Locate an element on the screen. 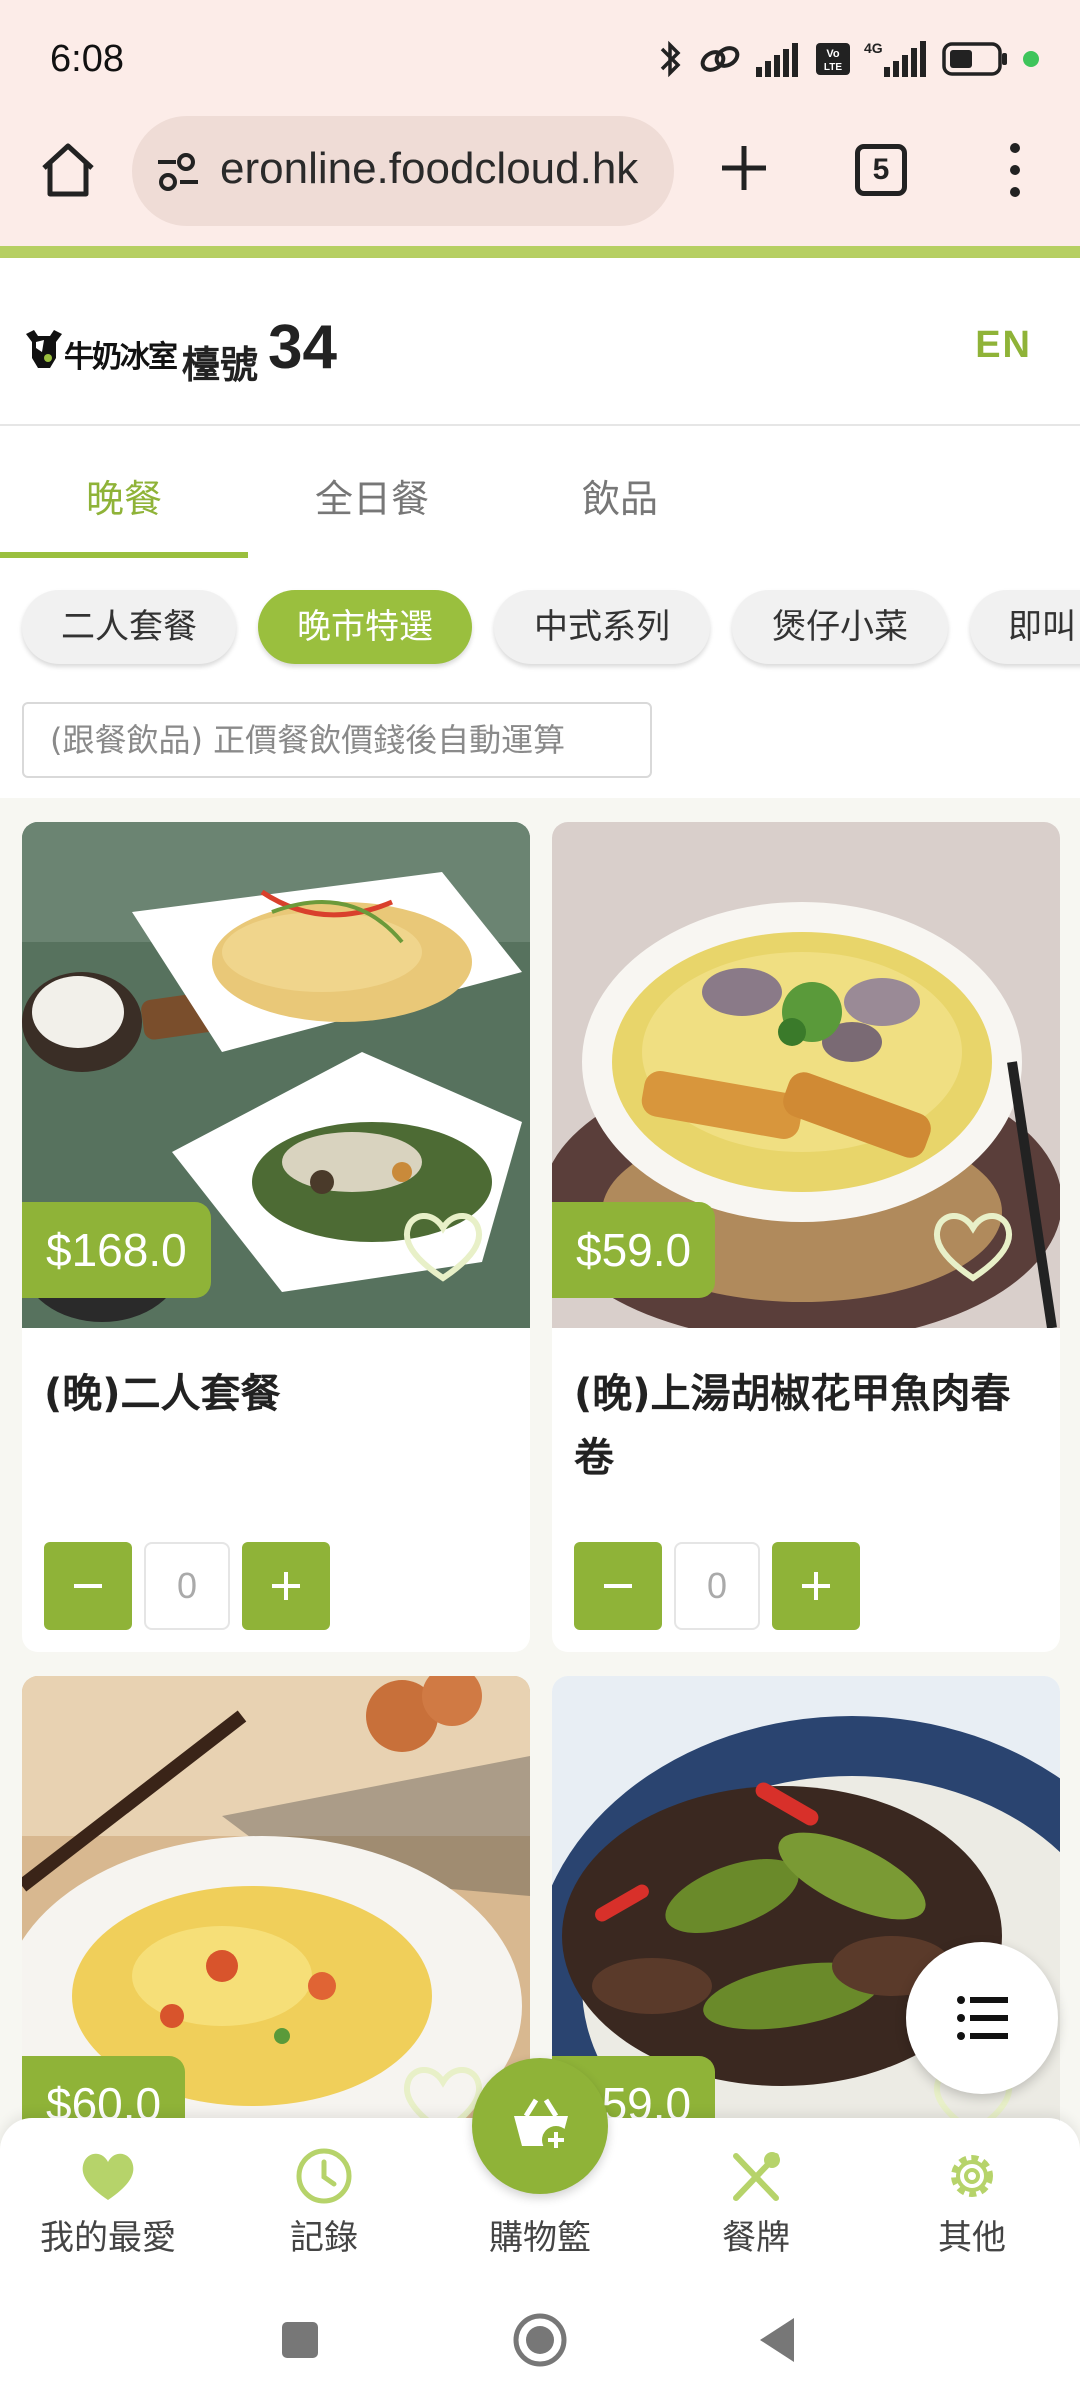 Image resolution: width=1080 pixels, height=2400 pixels. url-bar: eronline.foodcloud.hk is located at coordinates (403, 171).